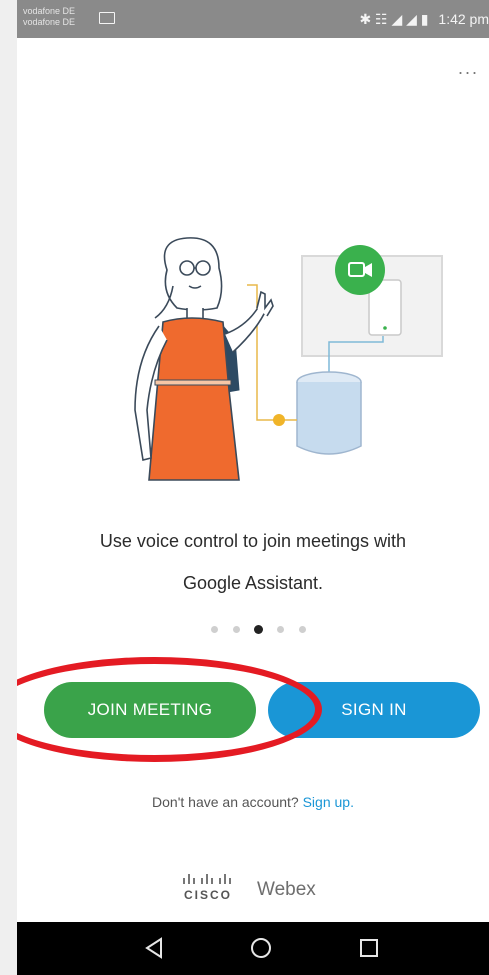 Image resolution: width=489 pixels, height=975 pixels. Describe the element at coordinates (394, 19) in the screenshot. I see `status-symbols: ✱ ☷ ◢ ◢ ▮` at that location.